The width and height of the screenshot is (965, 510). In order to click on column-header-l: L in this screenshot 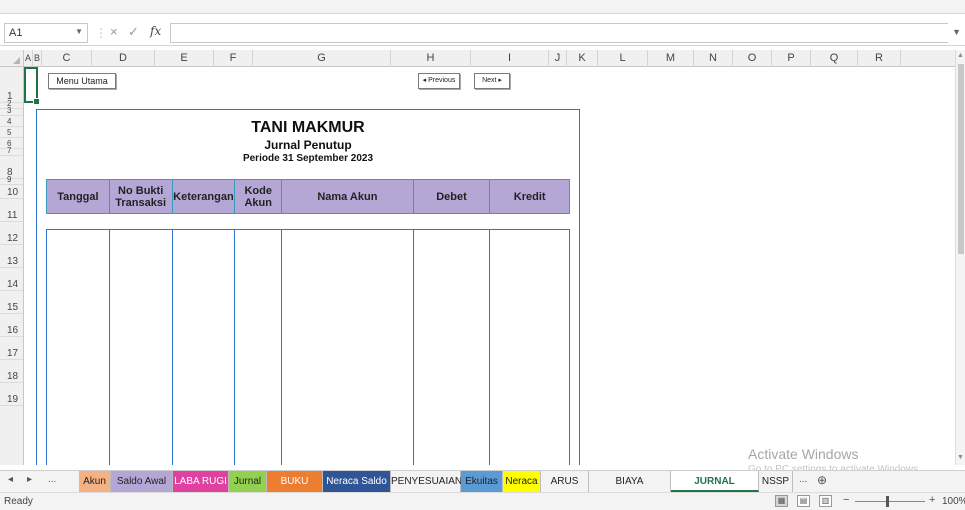, I will do `click(623, 58)`.